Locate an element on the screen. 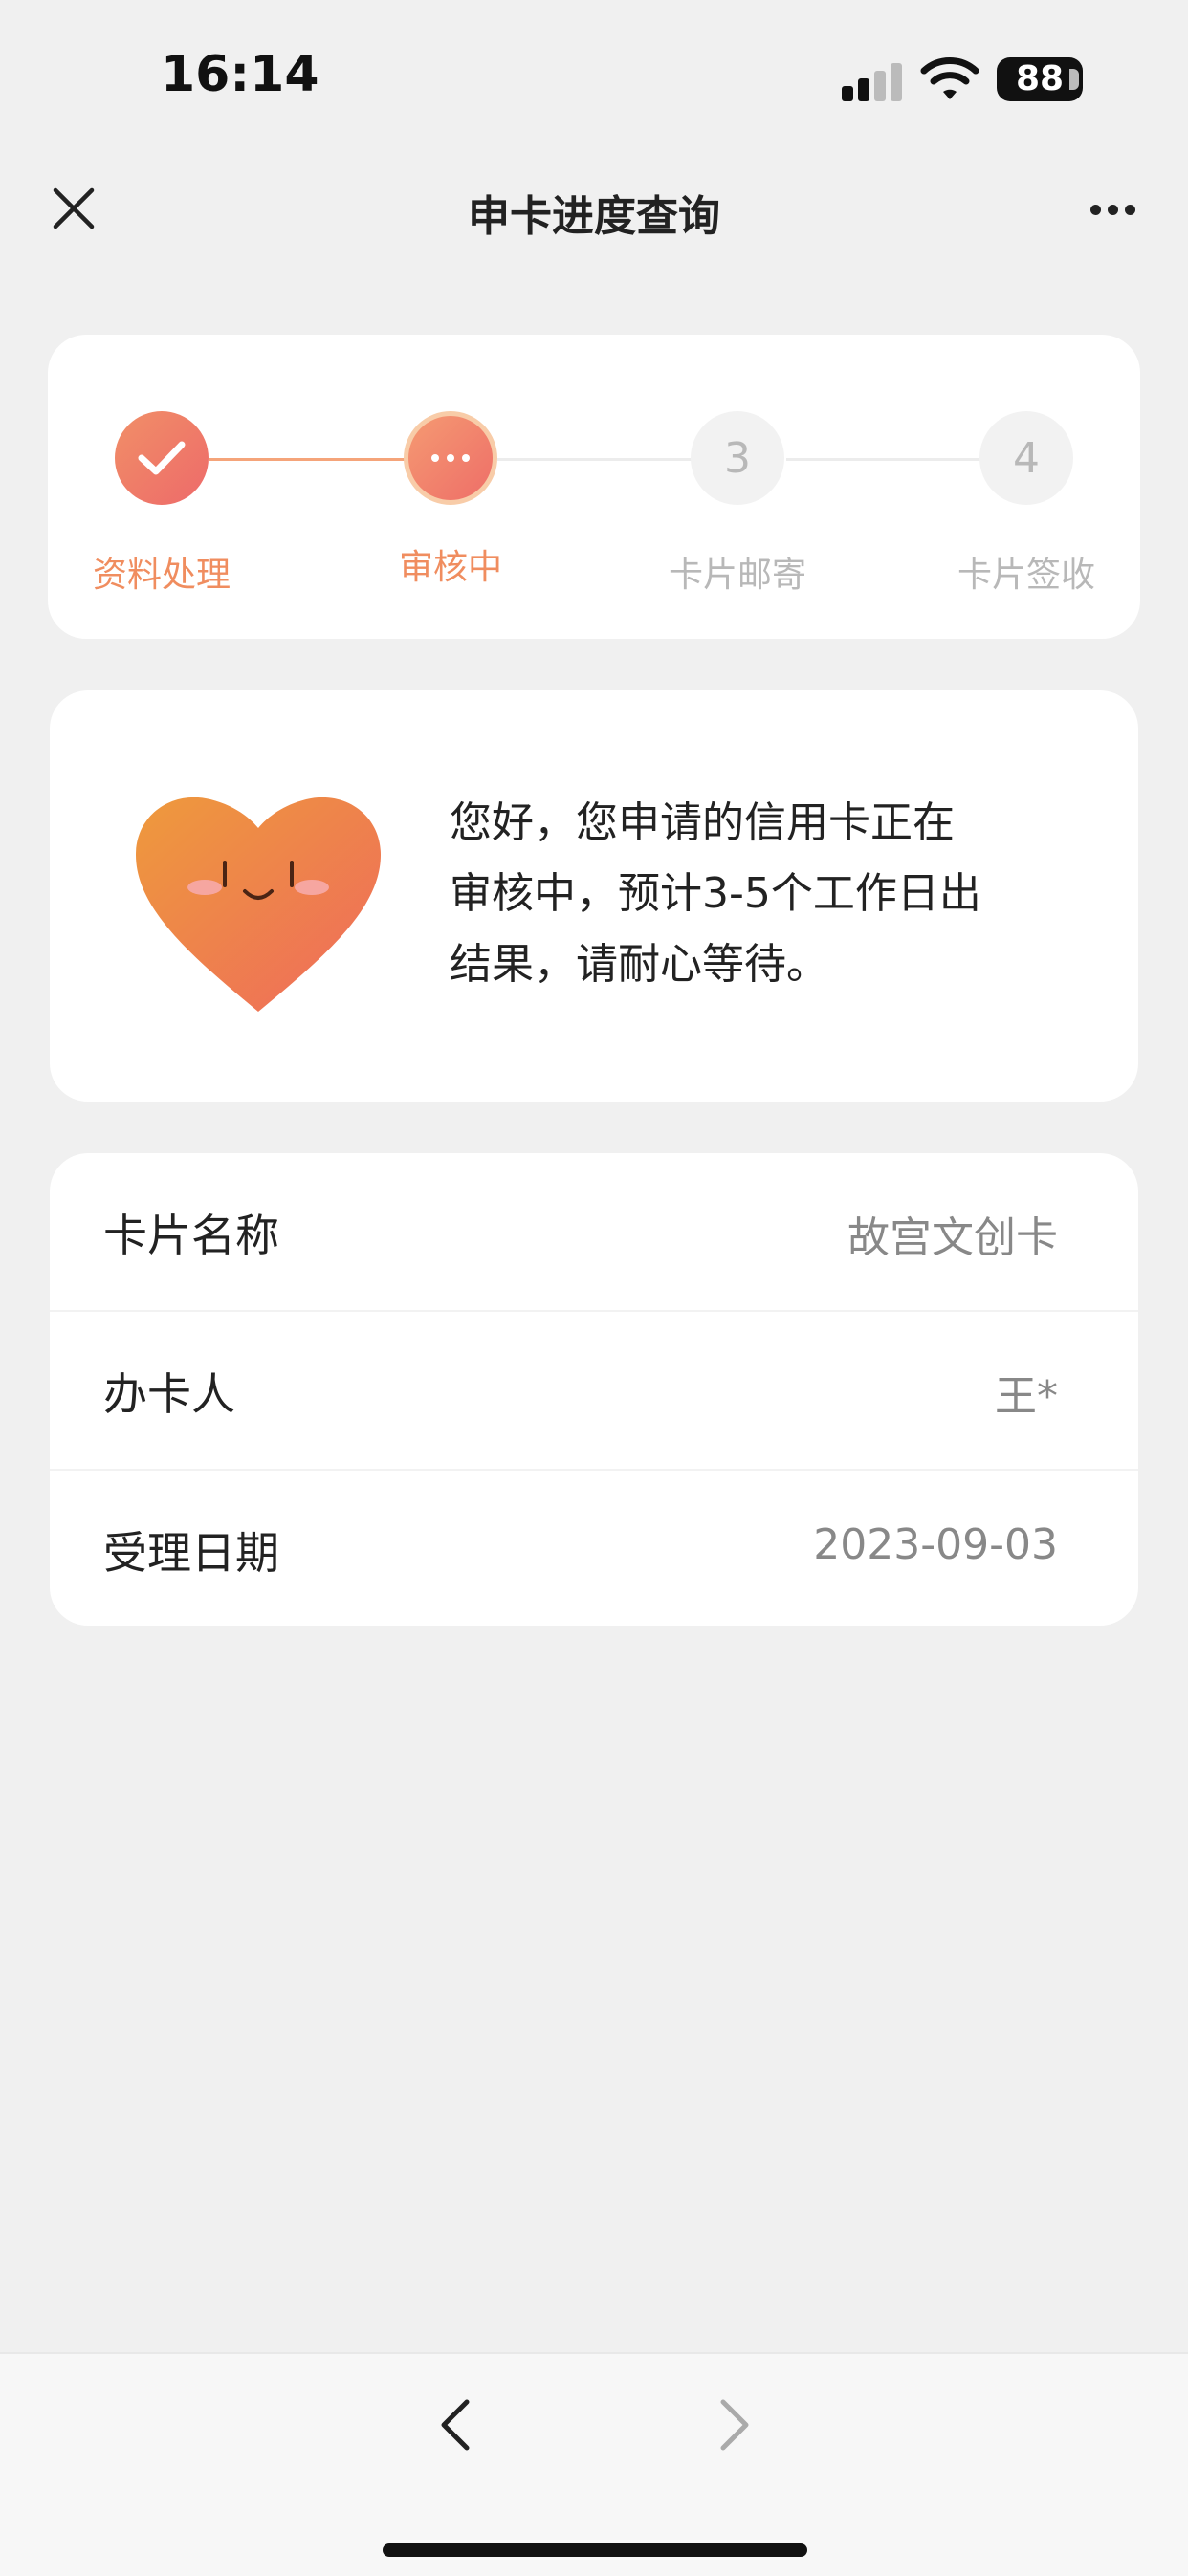 This screenshot has height=2576, width=1188. check-icon is located at coordinates (162, 458).